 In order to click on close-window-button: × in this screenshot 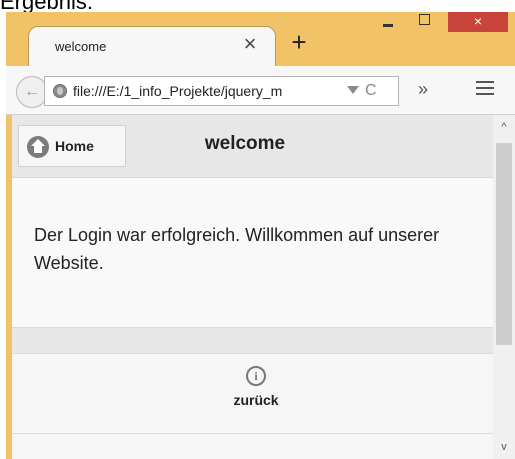, I will do `click(478, 22)`.